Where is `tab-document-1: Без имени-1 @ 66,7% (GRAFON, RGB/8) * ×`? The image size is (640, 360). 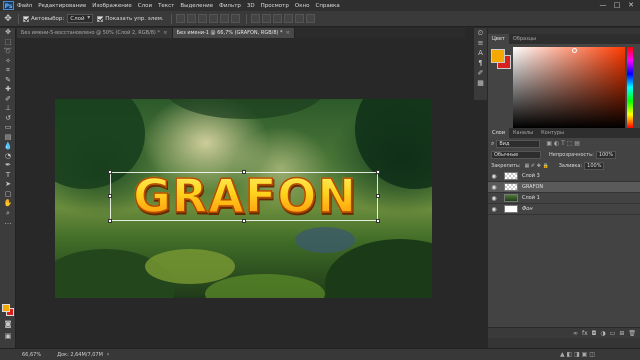
tab-document-1: Без имени-1 @ 66,7% (GRAFON, RGB/8) * × is located at coordinates (234, 33).